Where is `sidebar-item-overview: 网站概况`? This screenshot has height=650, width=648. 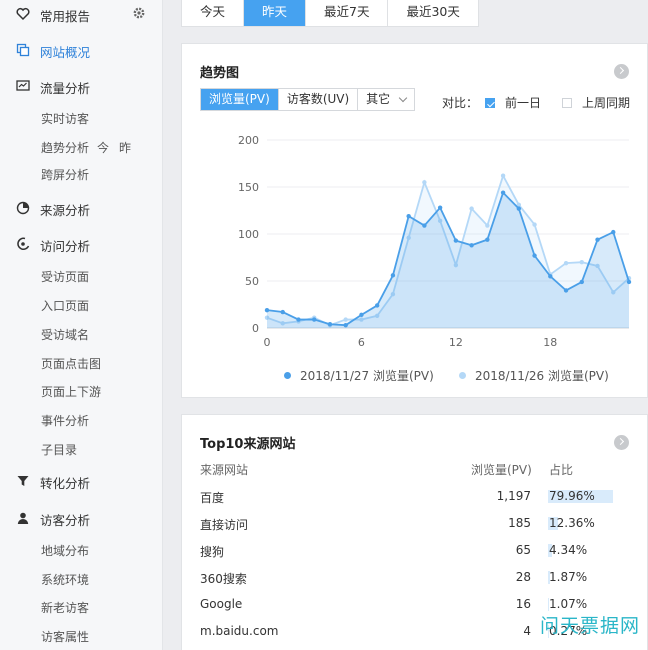
sidebar-item-overview: 网站概况 is located at coordinates (81, 50).